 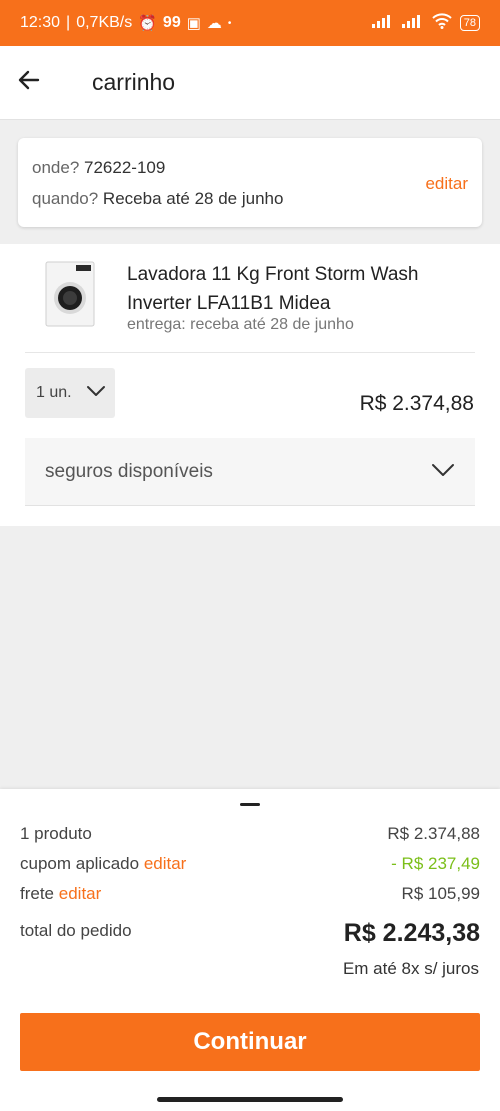 What do you see at coordinates (80, 893) in the screenshot?
I see `edit-shipping-link: editar` at bounding box center [80, 893].